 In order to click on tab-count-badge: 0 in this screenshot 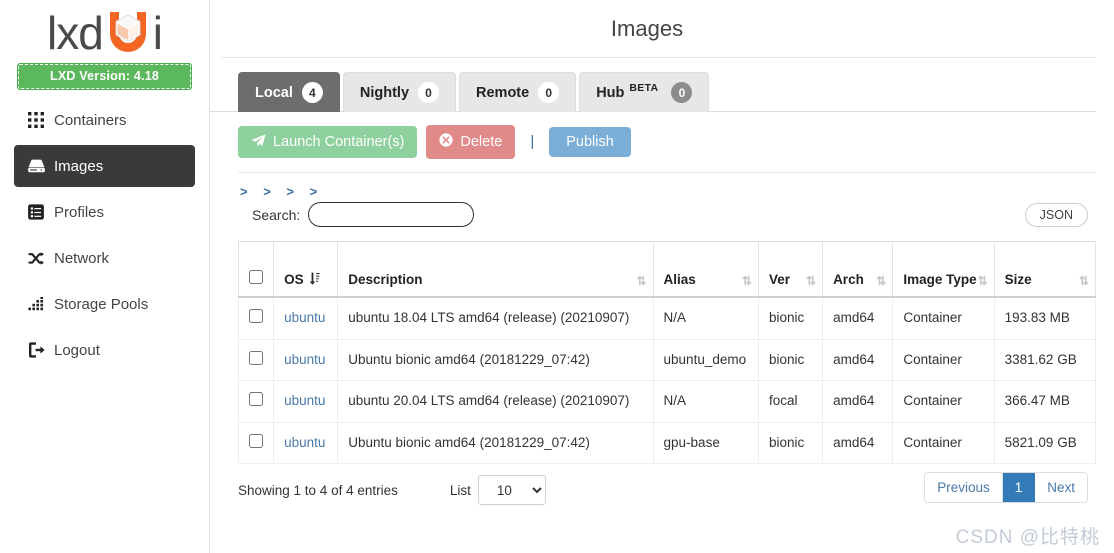, I will do `click(549, 92)`.